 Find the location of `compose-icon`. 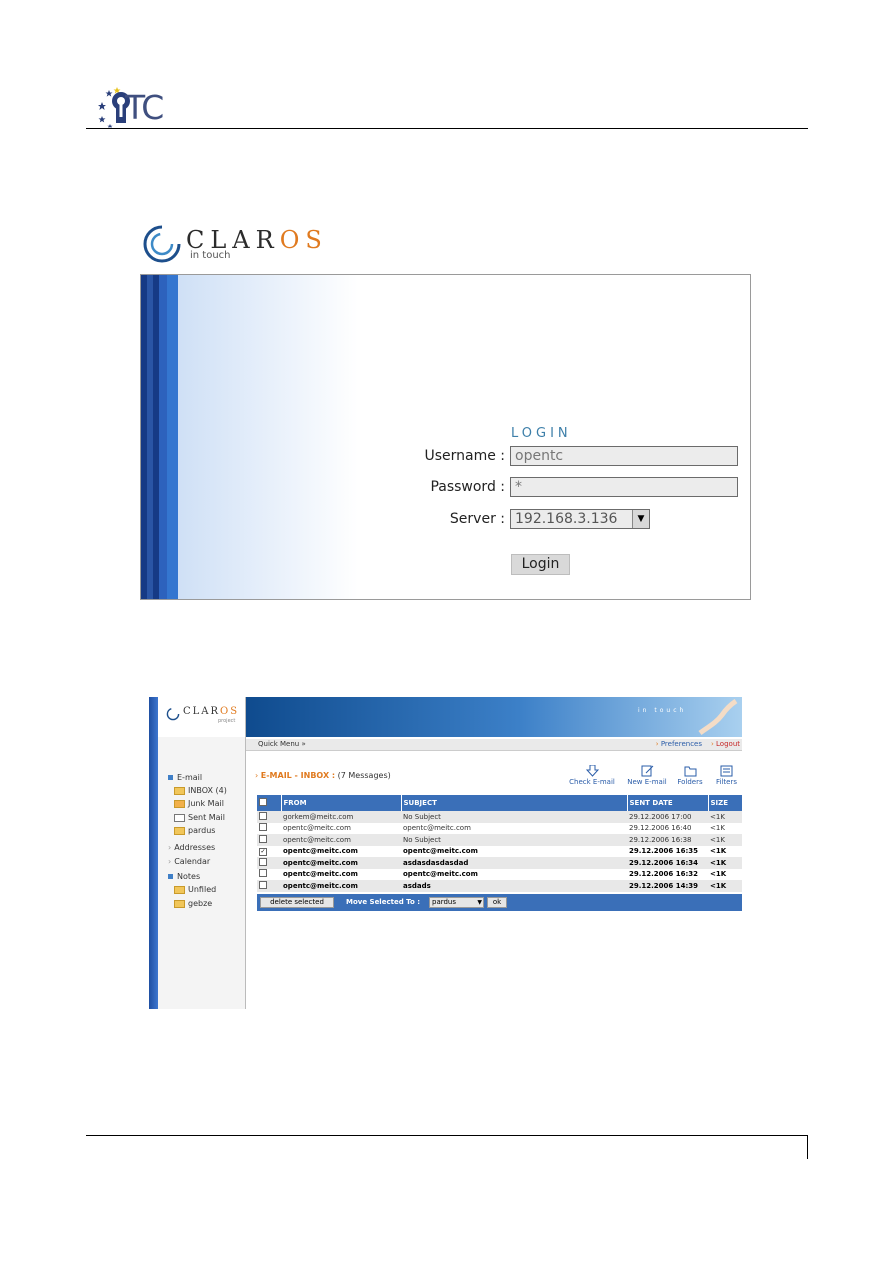

compose-icon is located at coordinates (647, 771).